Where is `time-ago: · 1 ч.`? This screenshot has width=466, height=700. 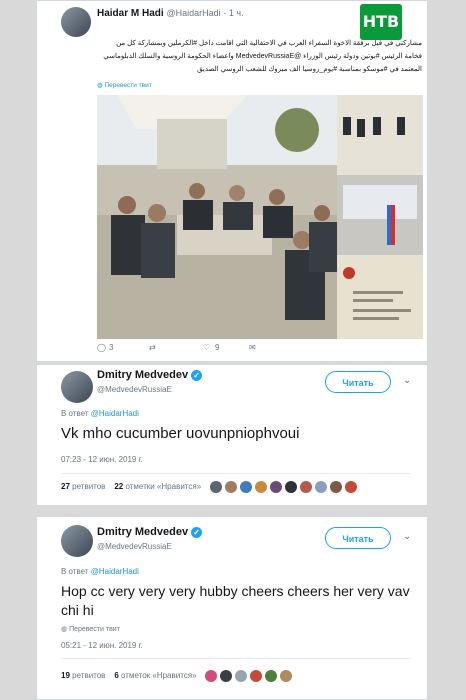
time-ago: · 1 ч. is located at coordinates (233, 13).